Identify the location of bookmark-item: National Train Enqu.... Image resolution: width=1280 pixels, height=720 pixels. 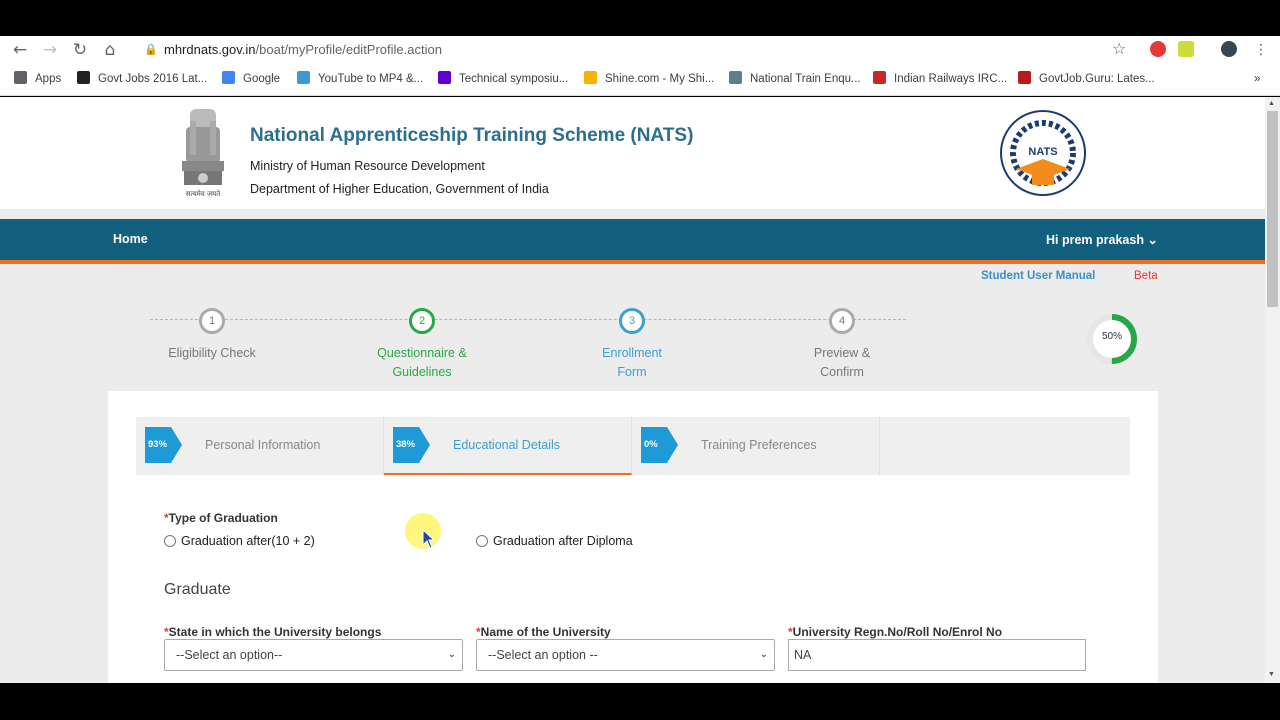
(795, 79).